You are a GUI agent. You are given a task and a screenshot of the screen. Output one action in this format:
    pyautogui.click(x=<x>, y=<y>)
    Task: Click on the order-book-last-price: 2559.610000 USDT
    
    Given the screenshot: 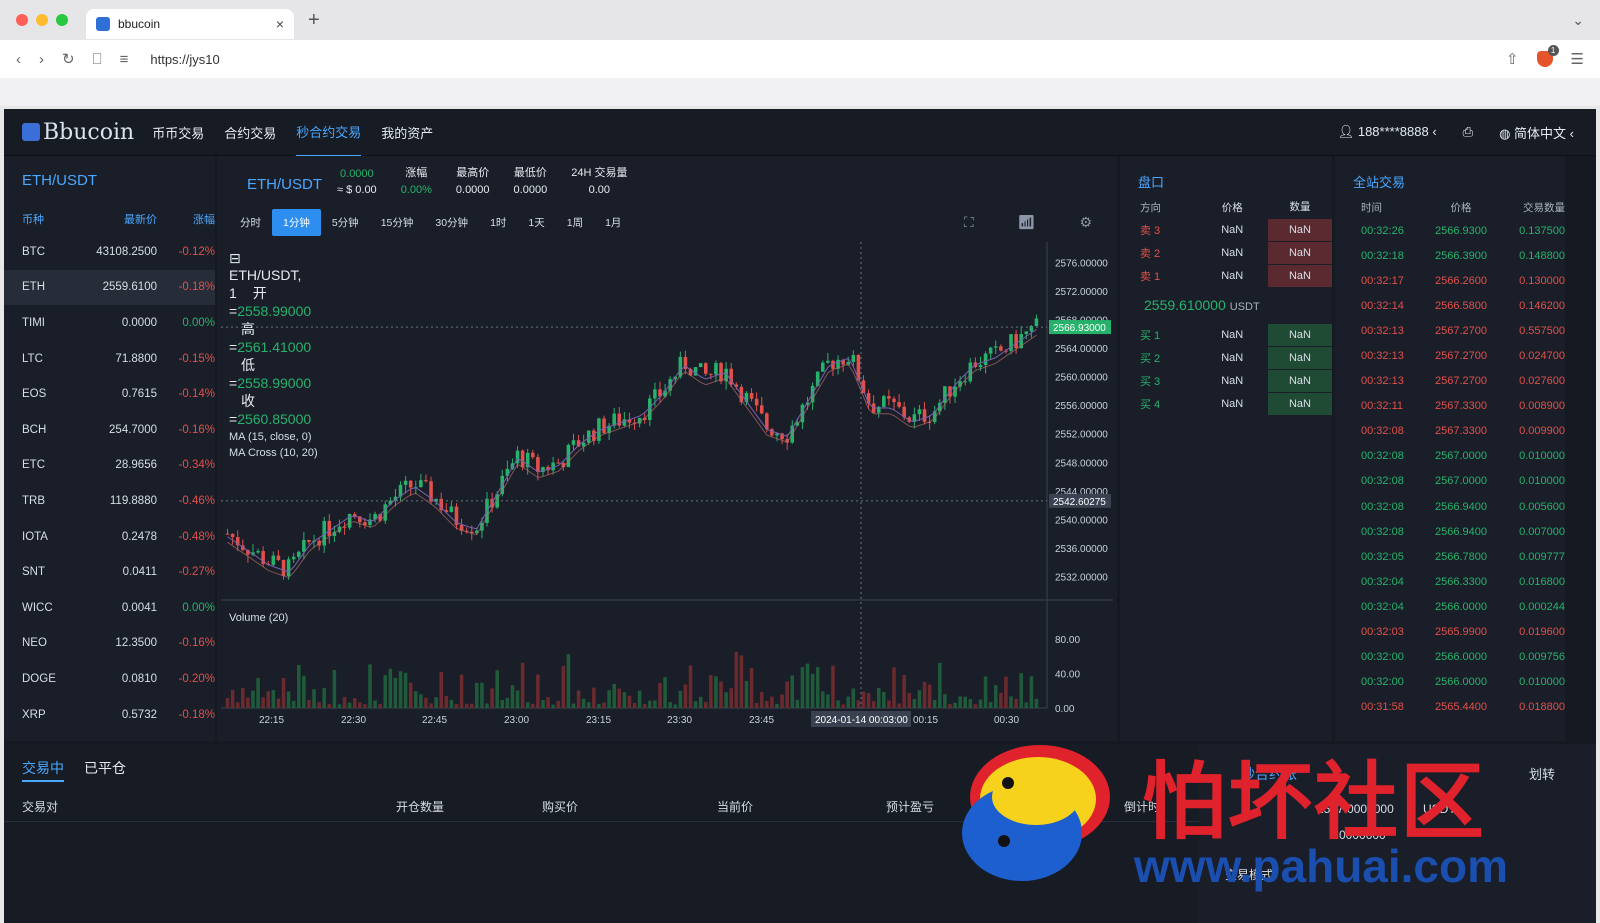 What is the action you would take?
    pyautogui.click(x=1226, y=305)
    